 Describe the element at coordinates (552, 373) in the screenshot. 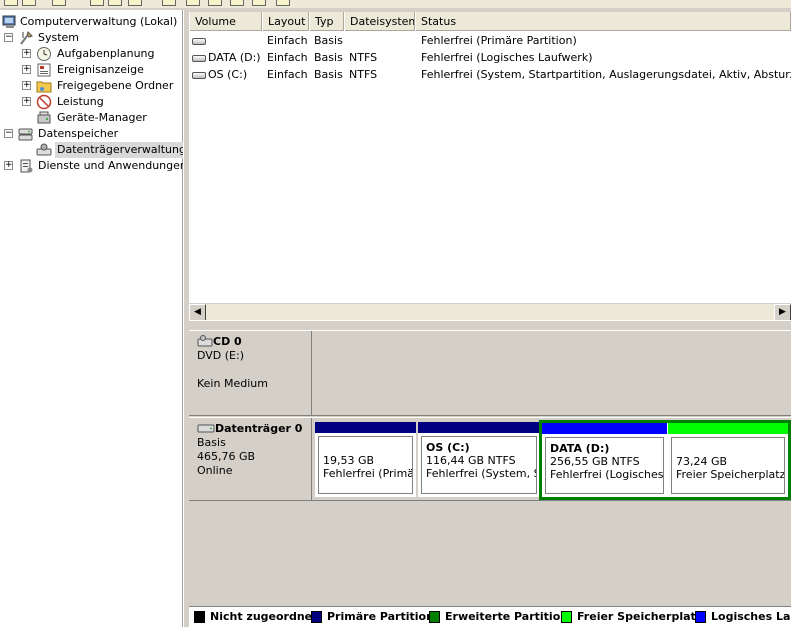

I see `cd-area` at that location.